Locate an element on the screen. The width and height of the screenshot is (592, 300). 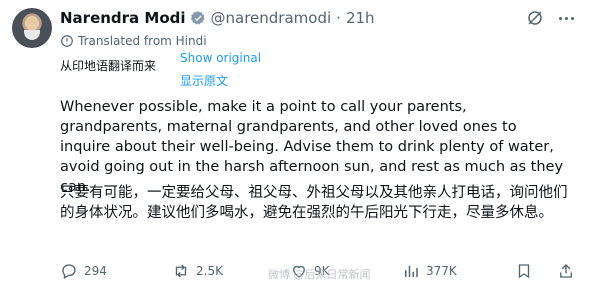
share-button is located at coordinates (569, 271).